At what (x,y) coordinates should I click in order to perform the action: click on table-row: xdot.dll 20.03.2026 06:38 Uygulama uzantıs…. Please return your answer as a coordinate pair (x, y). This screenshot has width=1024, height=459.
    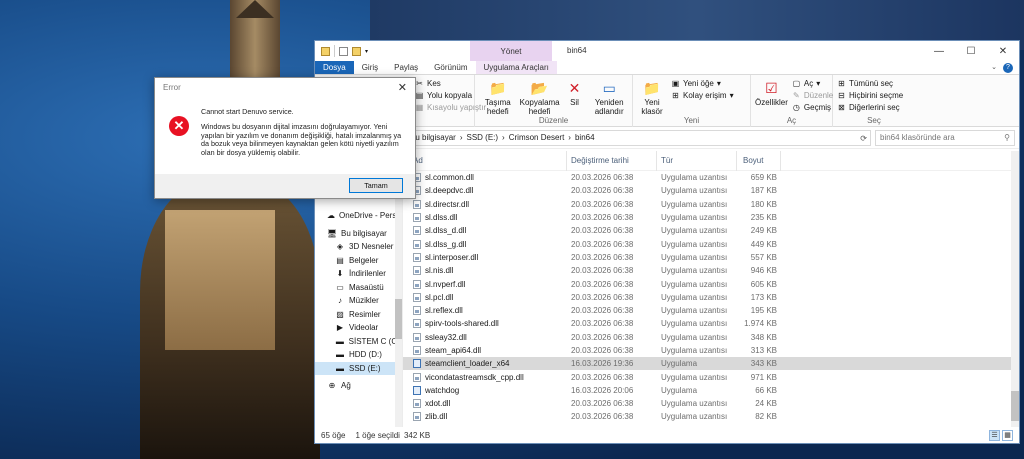
    Looking at the image, I should click on (711, 403).